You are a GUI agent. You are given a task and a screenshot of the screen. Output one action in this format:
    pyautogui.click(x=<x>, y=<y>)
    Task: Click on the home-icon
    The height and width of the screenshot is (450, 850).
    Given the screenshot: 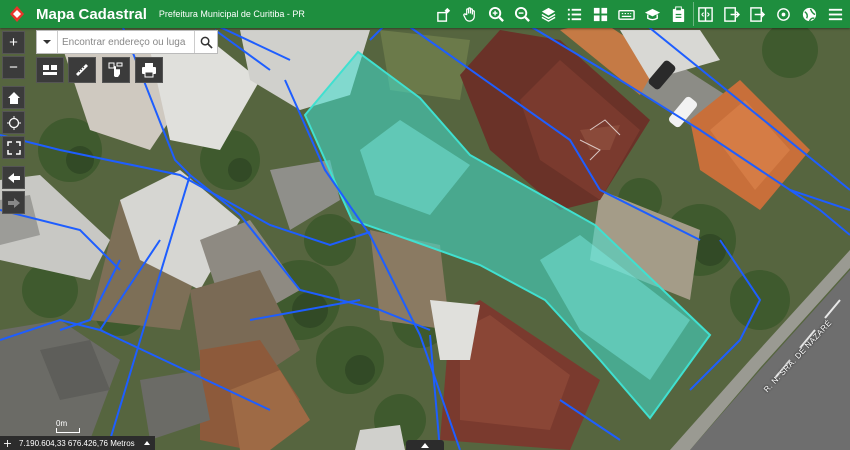 What is the action you would take?
    pyautogui.click(x=13, y=97)
    